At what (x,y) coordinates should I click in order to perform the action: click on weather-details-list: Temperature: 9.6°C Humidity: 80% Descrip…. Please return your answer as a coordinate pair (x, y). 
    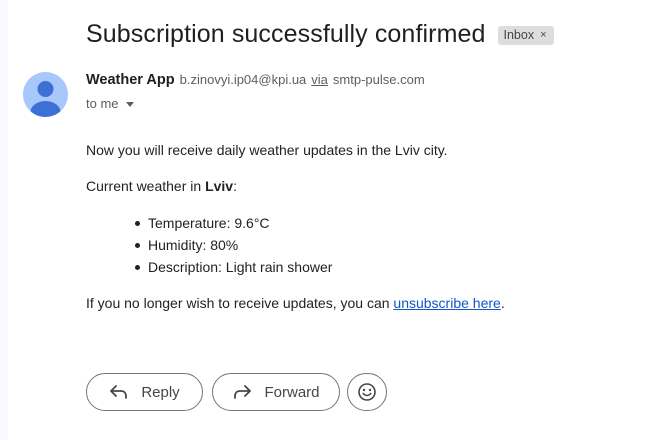
    Looking at the image, I should click on (209, 245).